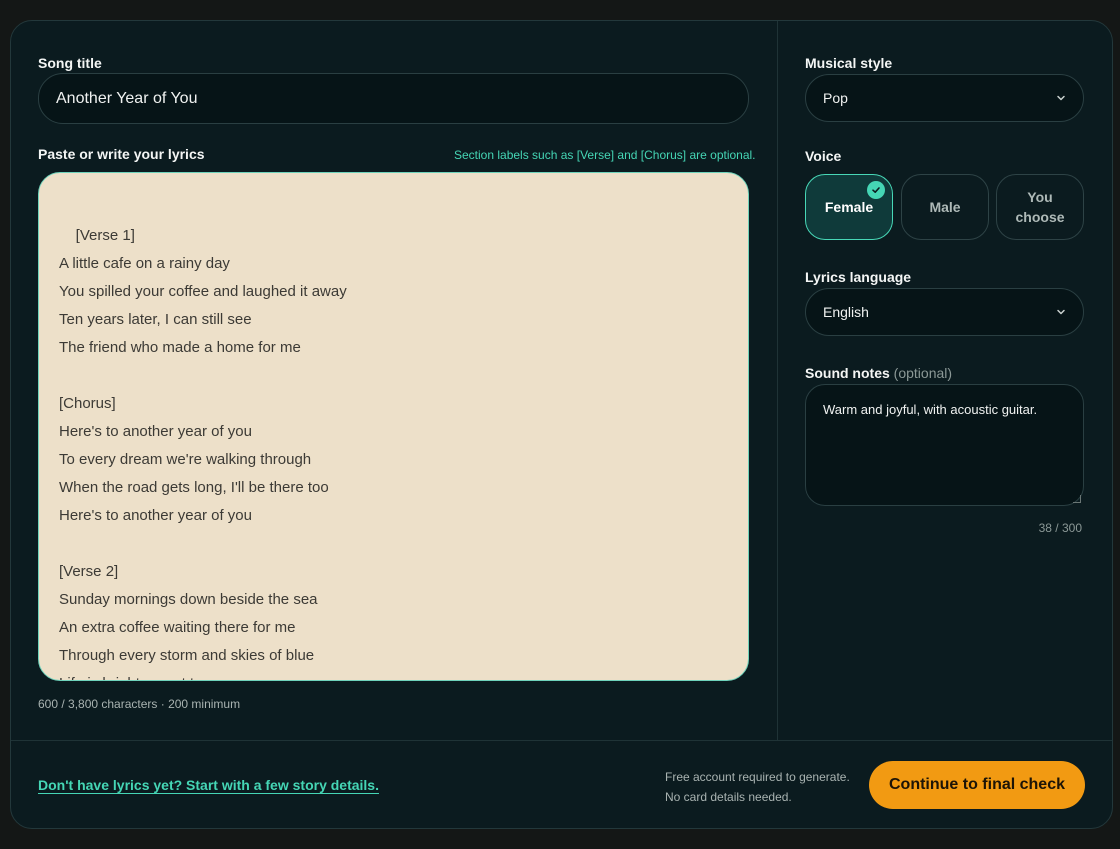 This screenshot has width=1120, height=849. I want to click on check-icon, so click(876, 190).